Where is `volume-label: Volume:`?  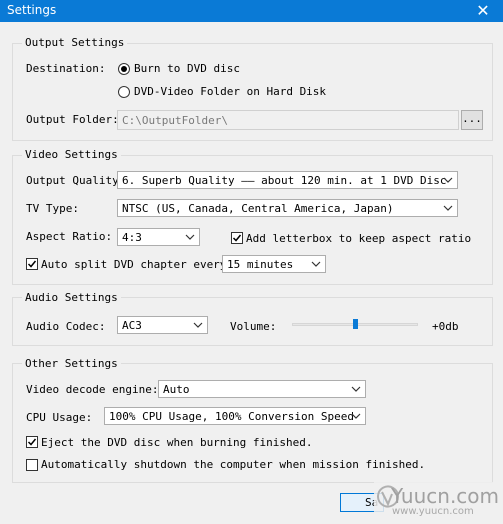 volume-label: Volume: is located at coordinates (253, 326).